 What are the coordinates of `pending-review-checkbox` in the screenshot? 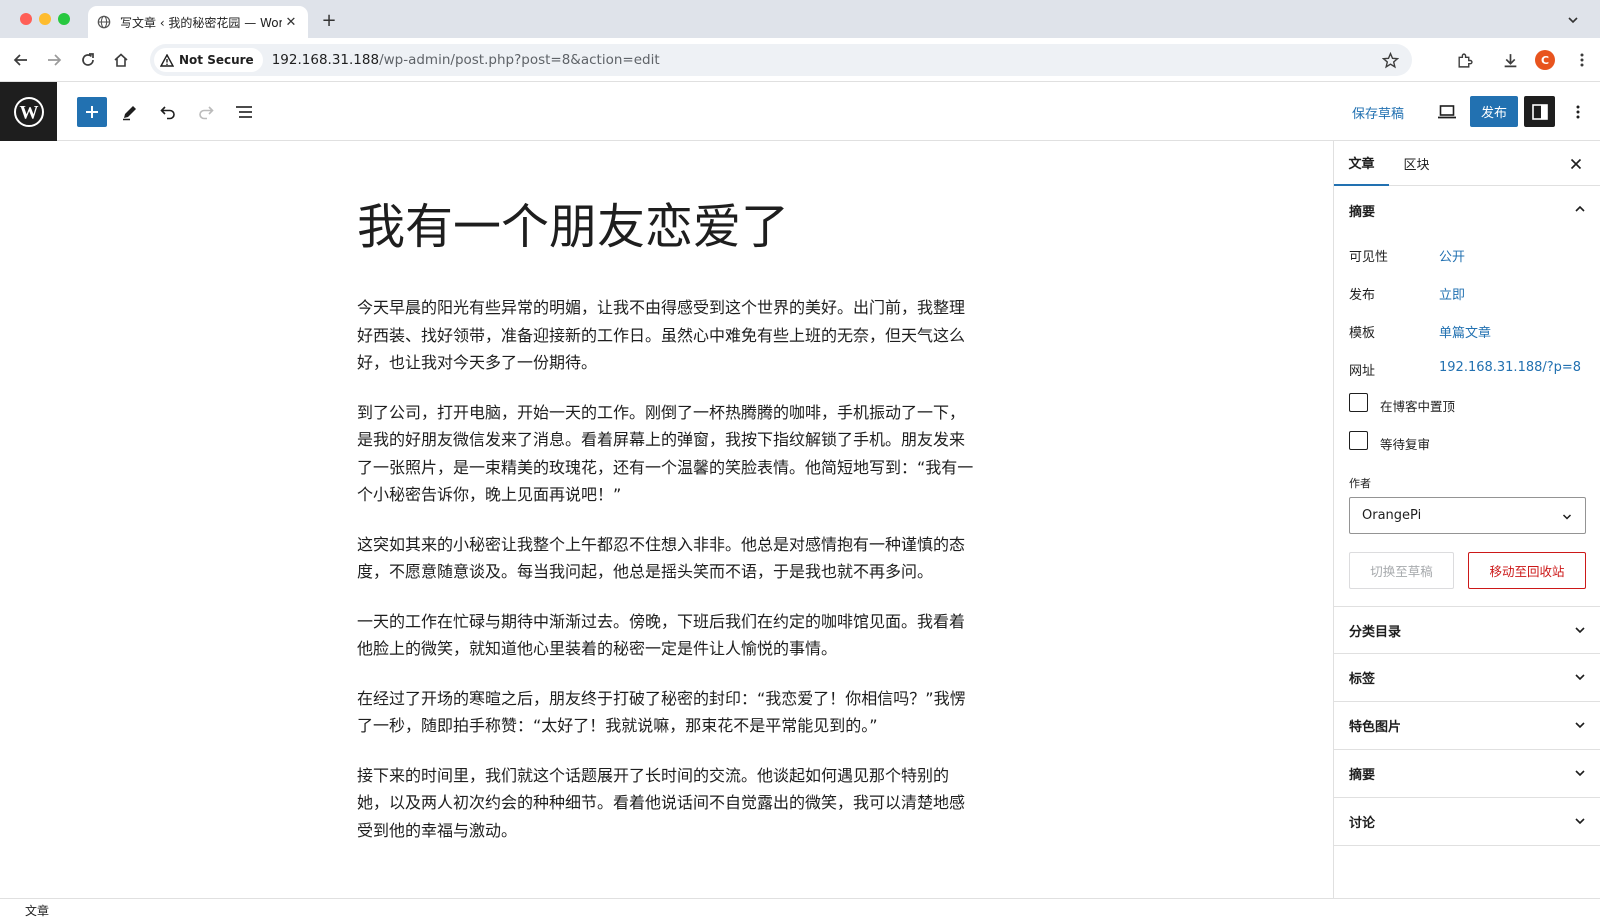 It's located at (1358, 440).